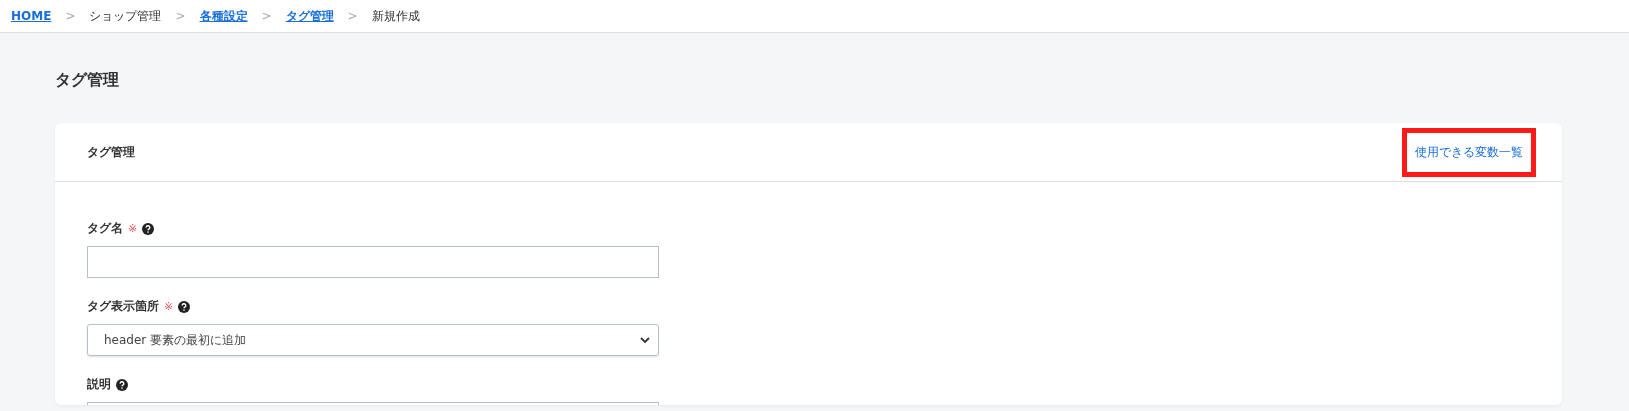  I want to click on field-label: 説明, so click(99, 384).